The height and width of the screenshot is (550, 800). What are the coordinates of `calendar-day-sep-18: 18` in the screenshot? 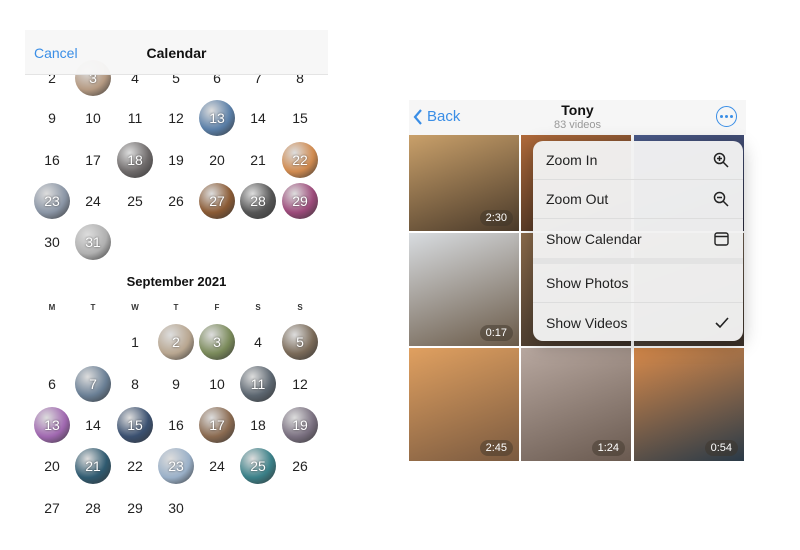 It's located at (258, 425).